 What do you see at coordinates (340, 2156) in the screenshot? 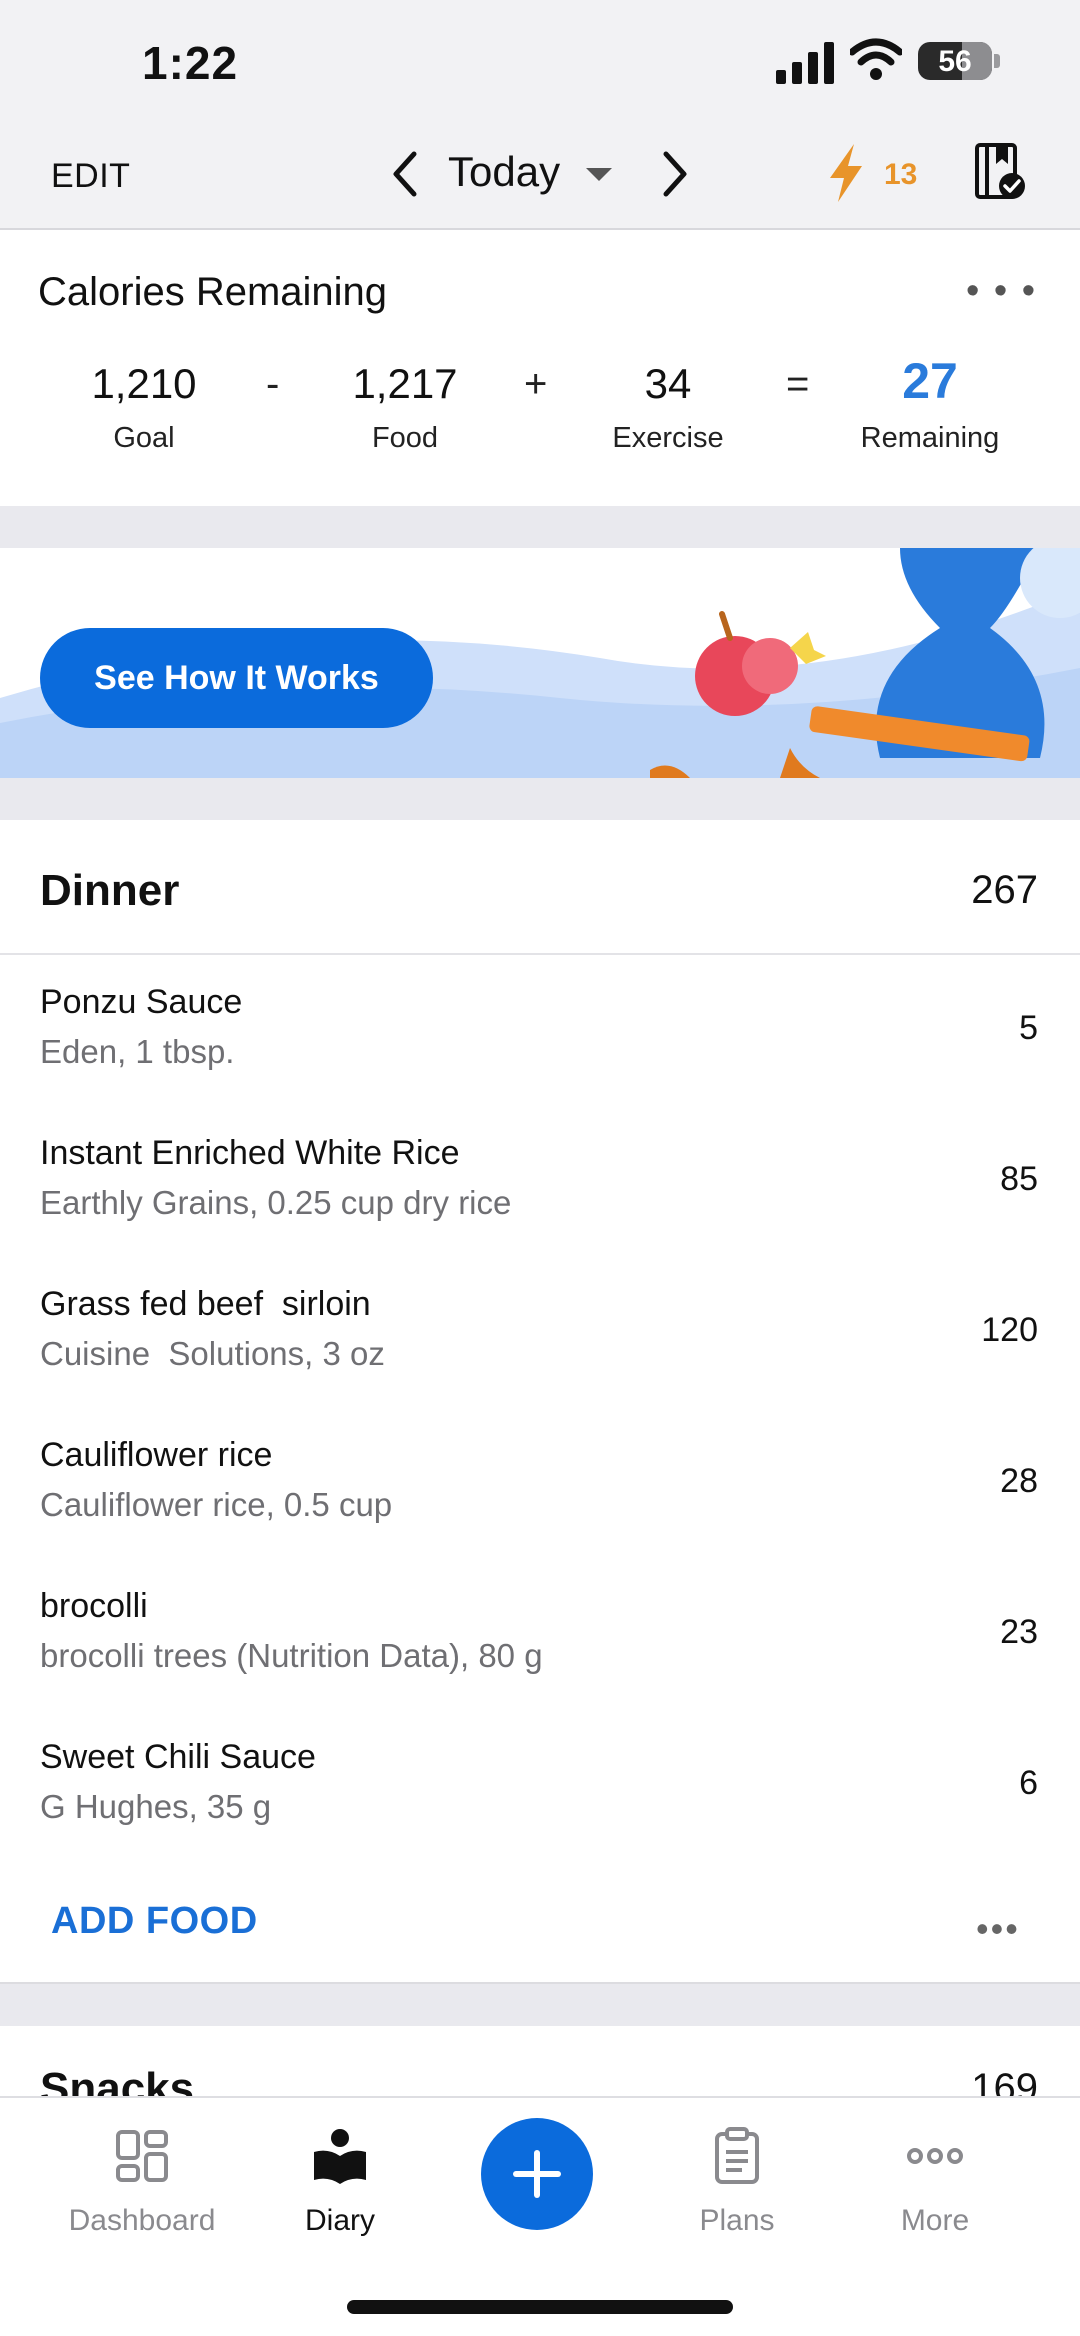
I see `diary-book-icon` at bounding box center [340, 2156].